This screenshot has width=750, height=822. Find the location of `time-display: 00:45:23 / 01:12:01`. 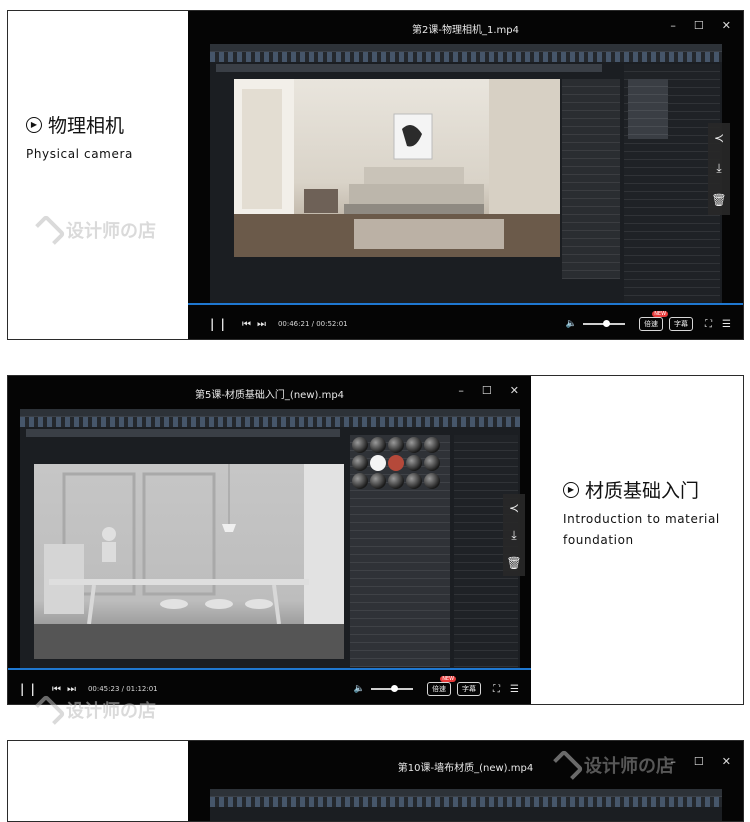

time-display: 00:45:23 / 01:12:01 is located at coordinates (122, 689).